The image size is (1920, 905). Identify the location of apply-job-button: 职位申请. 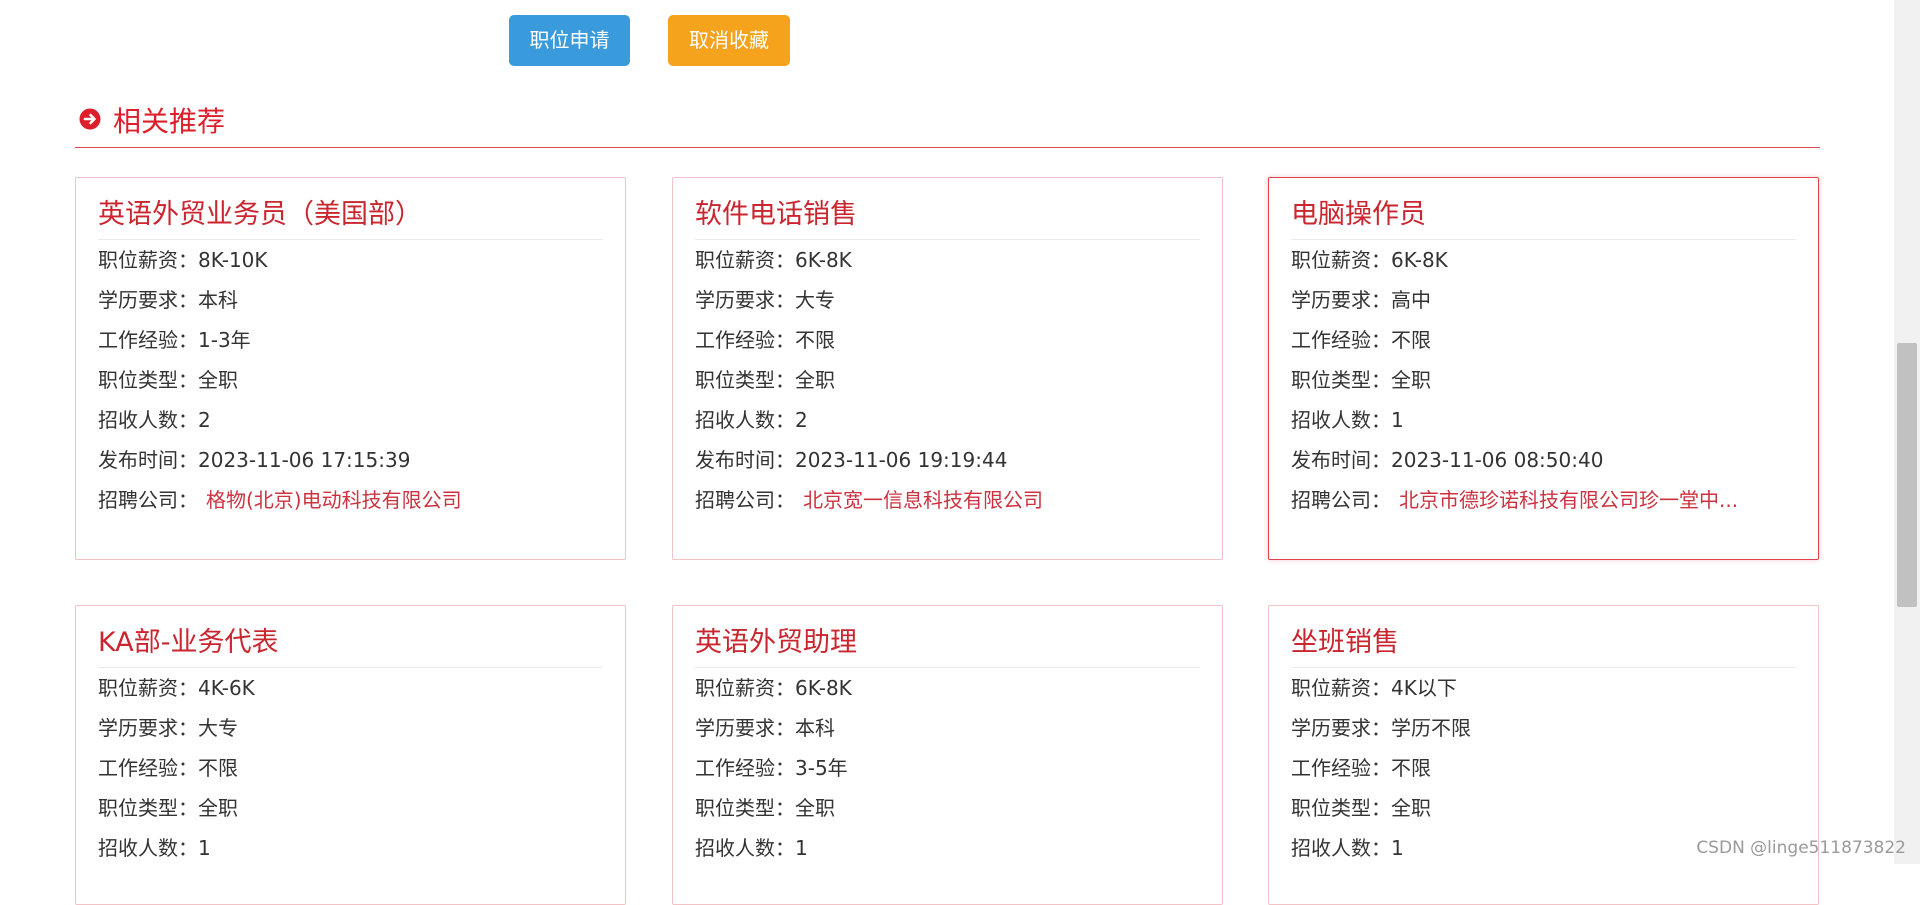
(569, 40).